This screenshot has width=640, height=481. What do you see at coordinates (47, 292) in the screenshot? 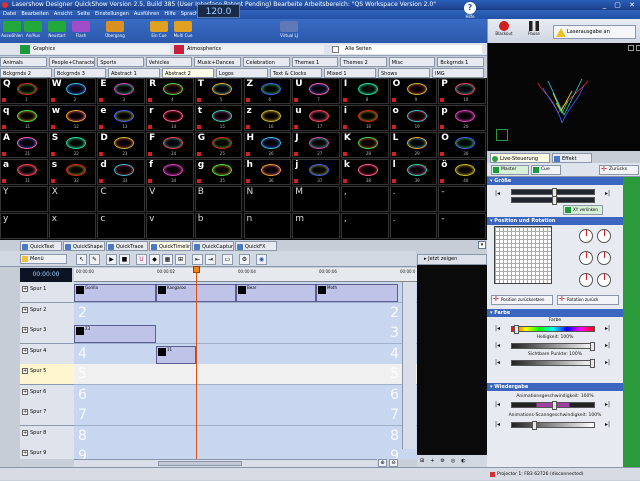
I see `track-header: + Spur 1` at bounding box center [47, 292].